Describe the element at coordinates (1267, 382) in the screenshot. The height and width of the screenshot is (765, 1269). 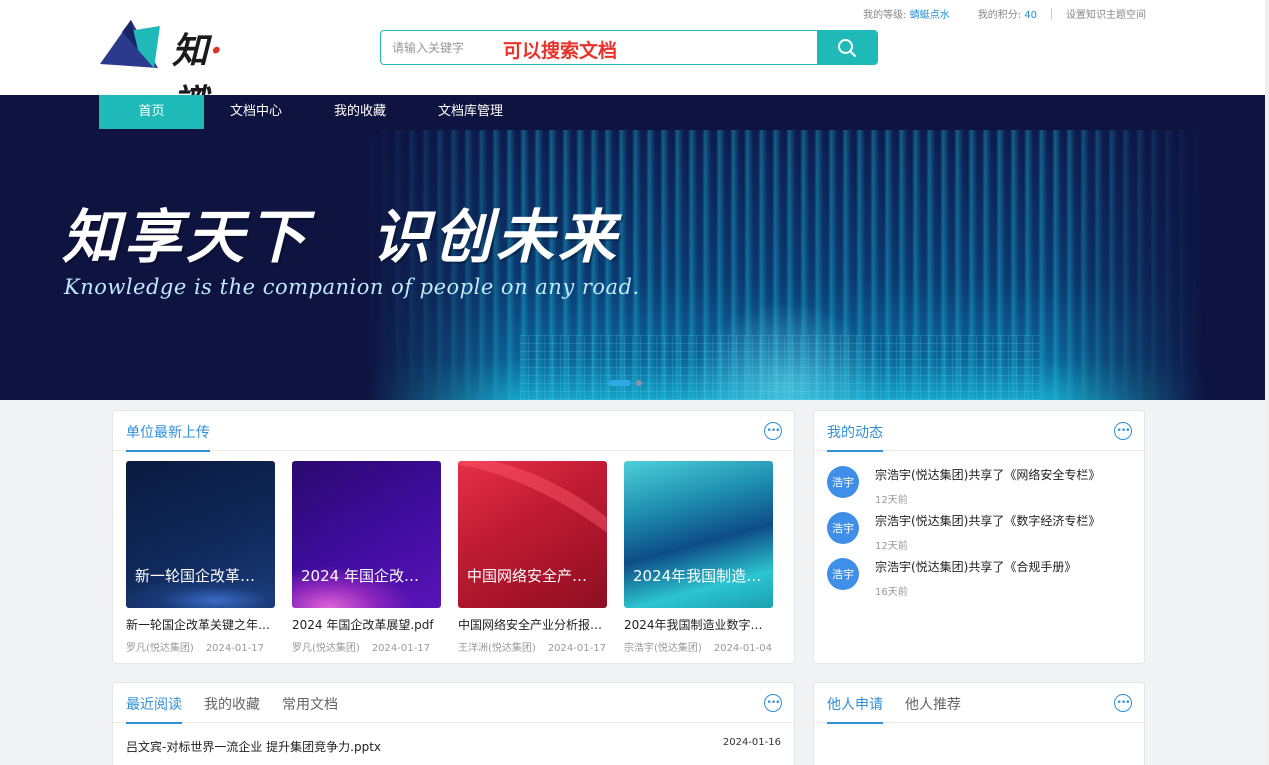
I see `scrollbar` at that location.